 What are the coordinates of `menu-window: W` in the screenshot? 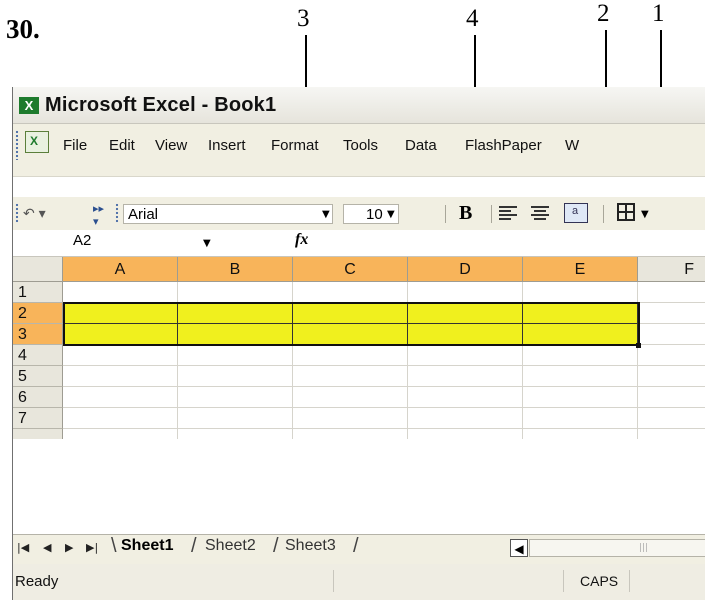 It's located at (572, 145).